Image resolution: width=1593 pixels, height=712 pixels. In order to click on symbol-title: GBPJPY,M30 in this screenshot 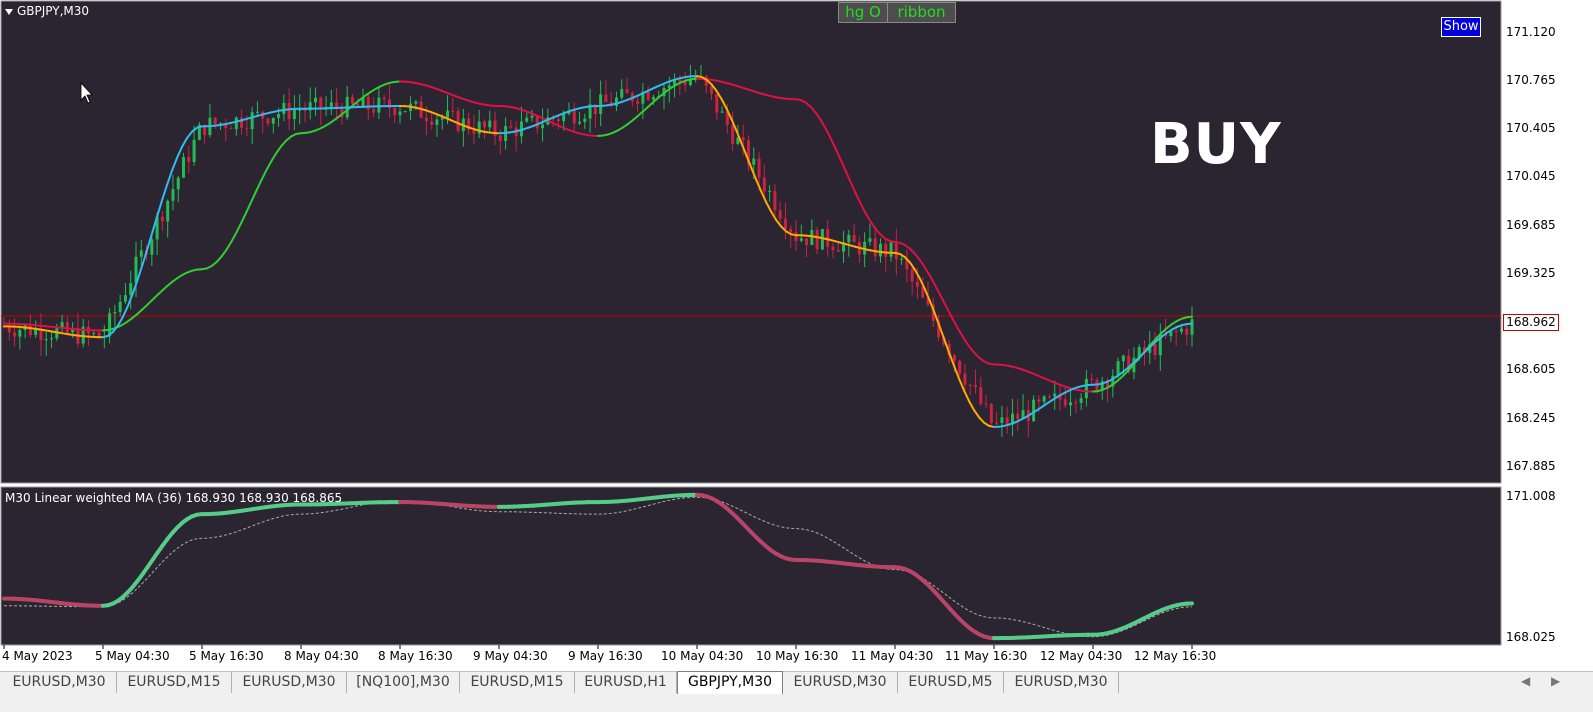, I will do `click(47, 11)`.